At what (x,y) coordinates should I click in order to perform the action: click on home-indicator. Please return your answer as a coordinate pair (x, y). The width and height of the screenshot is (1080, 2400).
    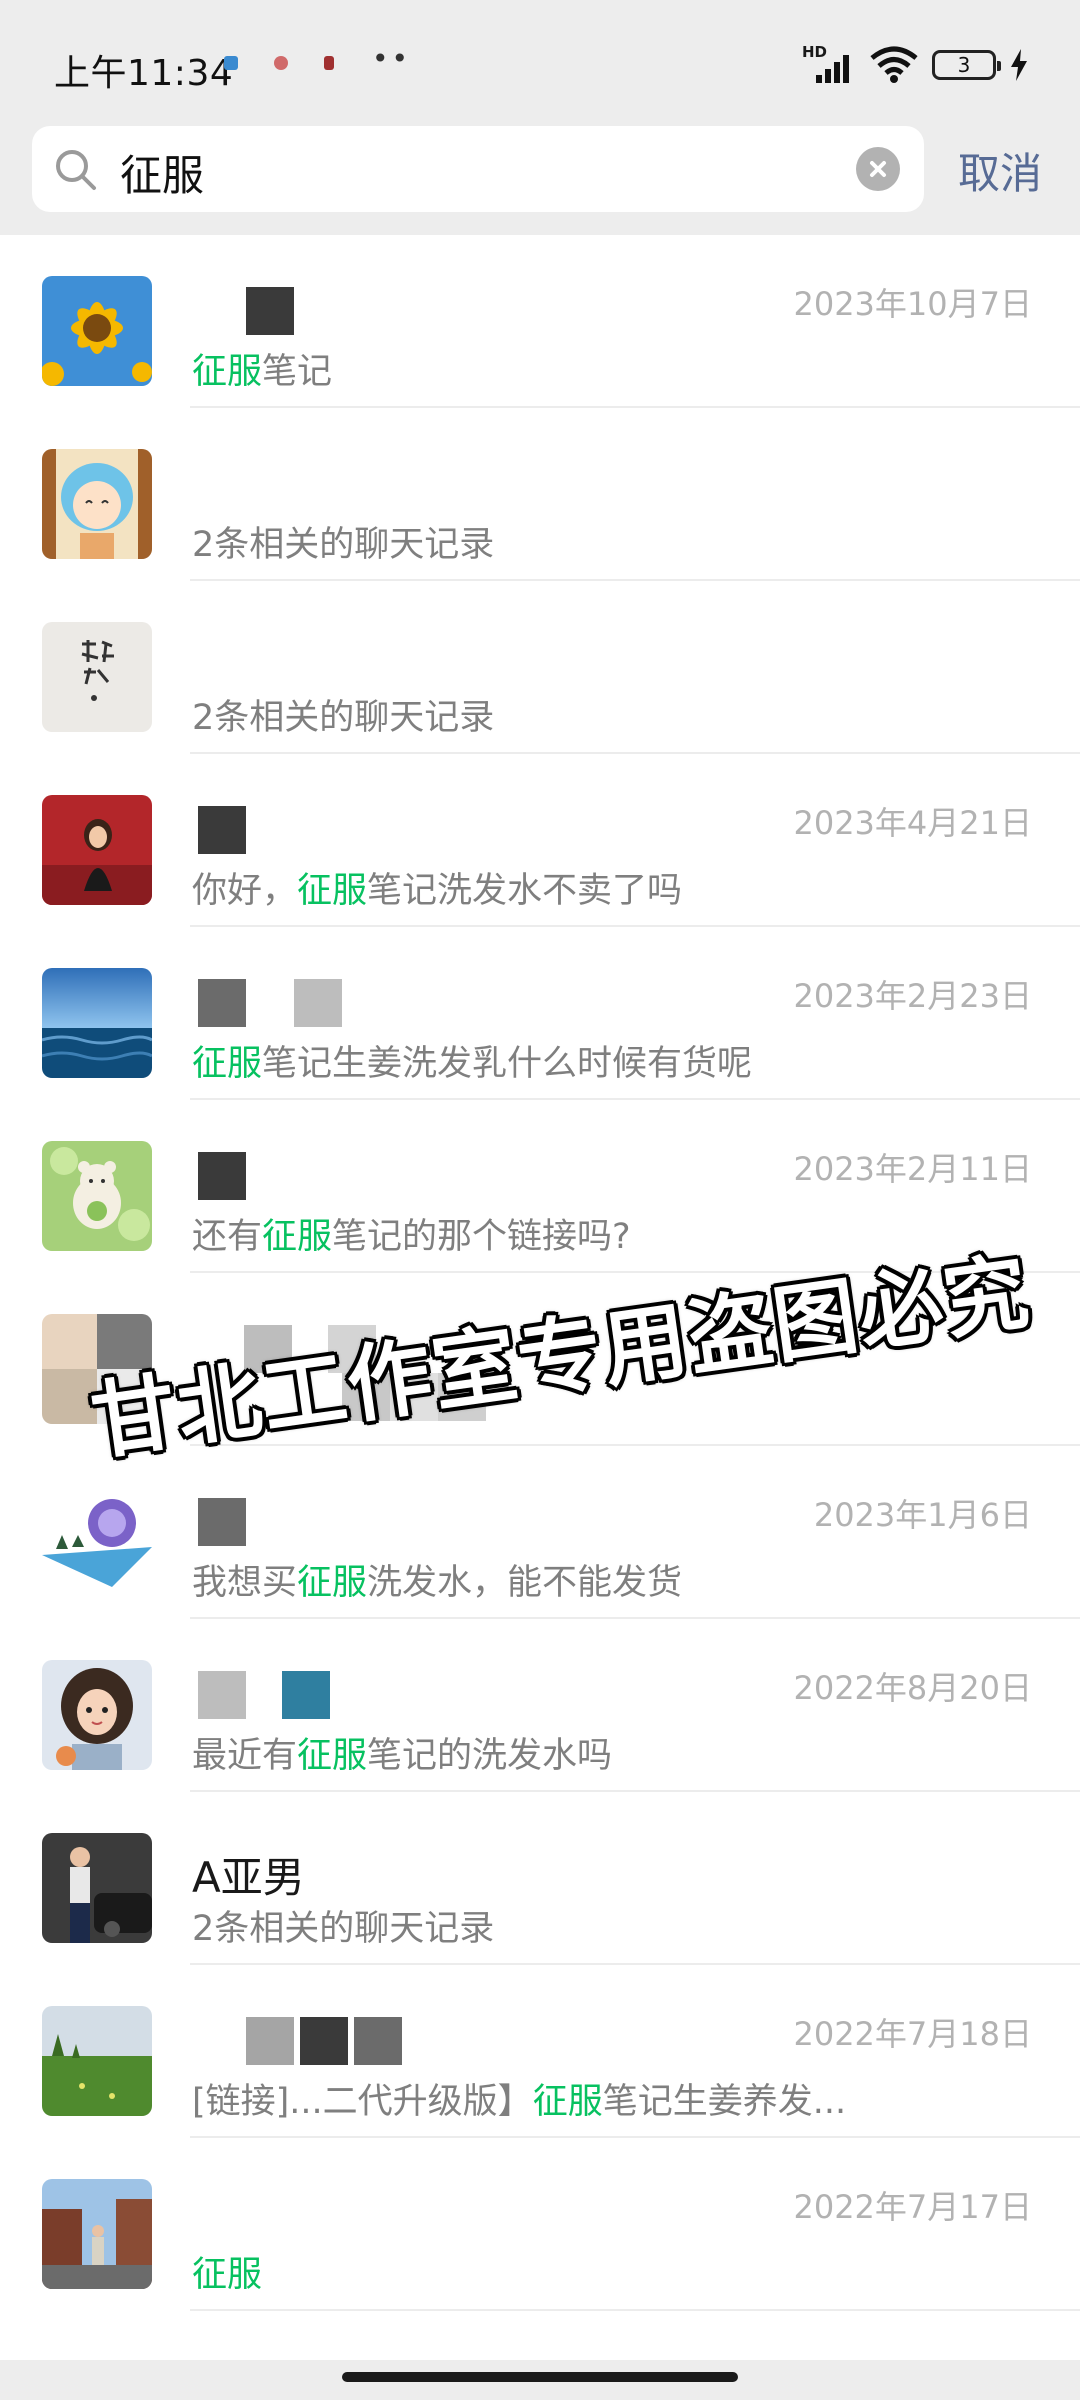
    Looking at the image, I should click on (540, 2377).